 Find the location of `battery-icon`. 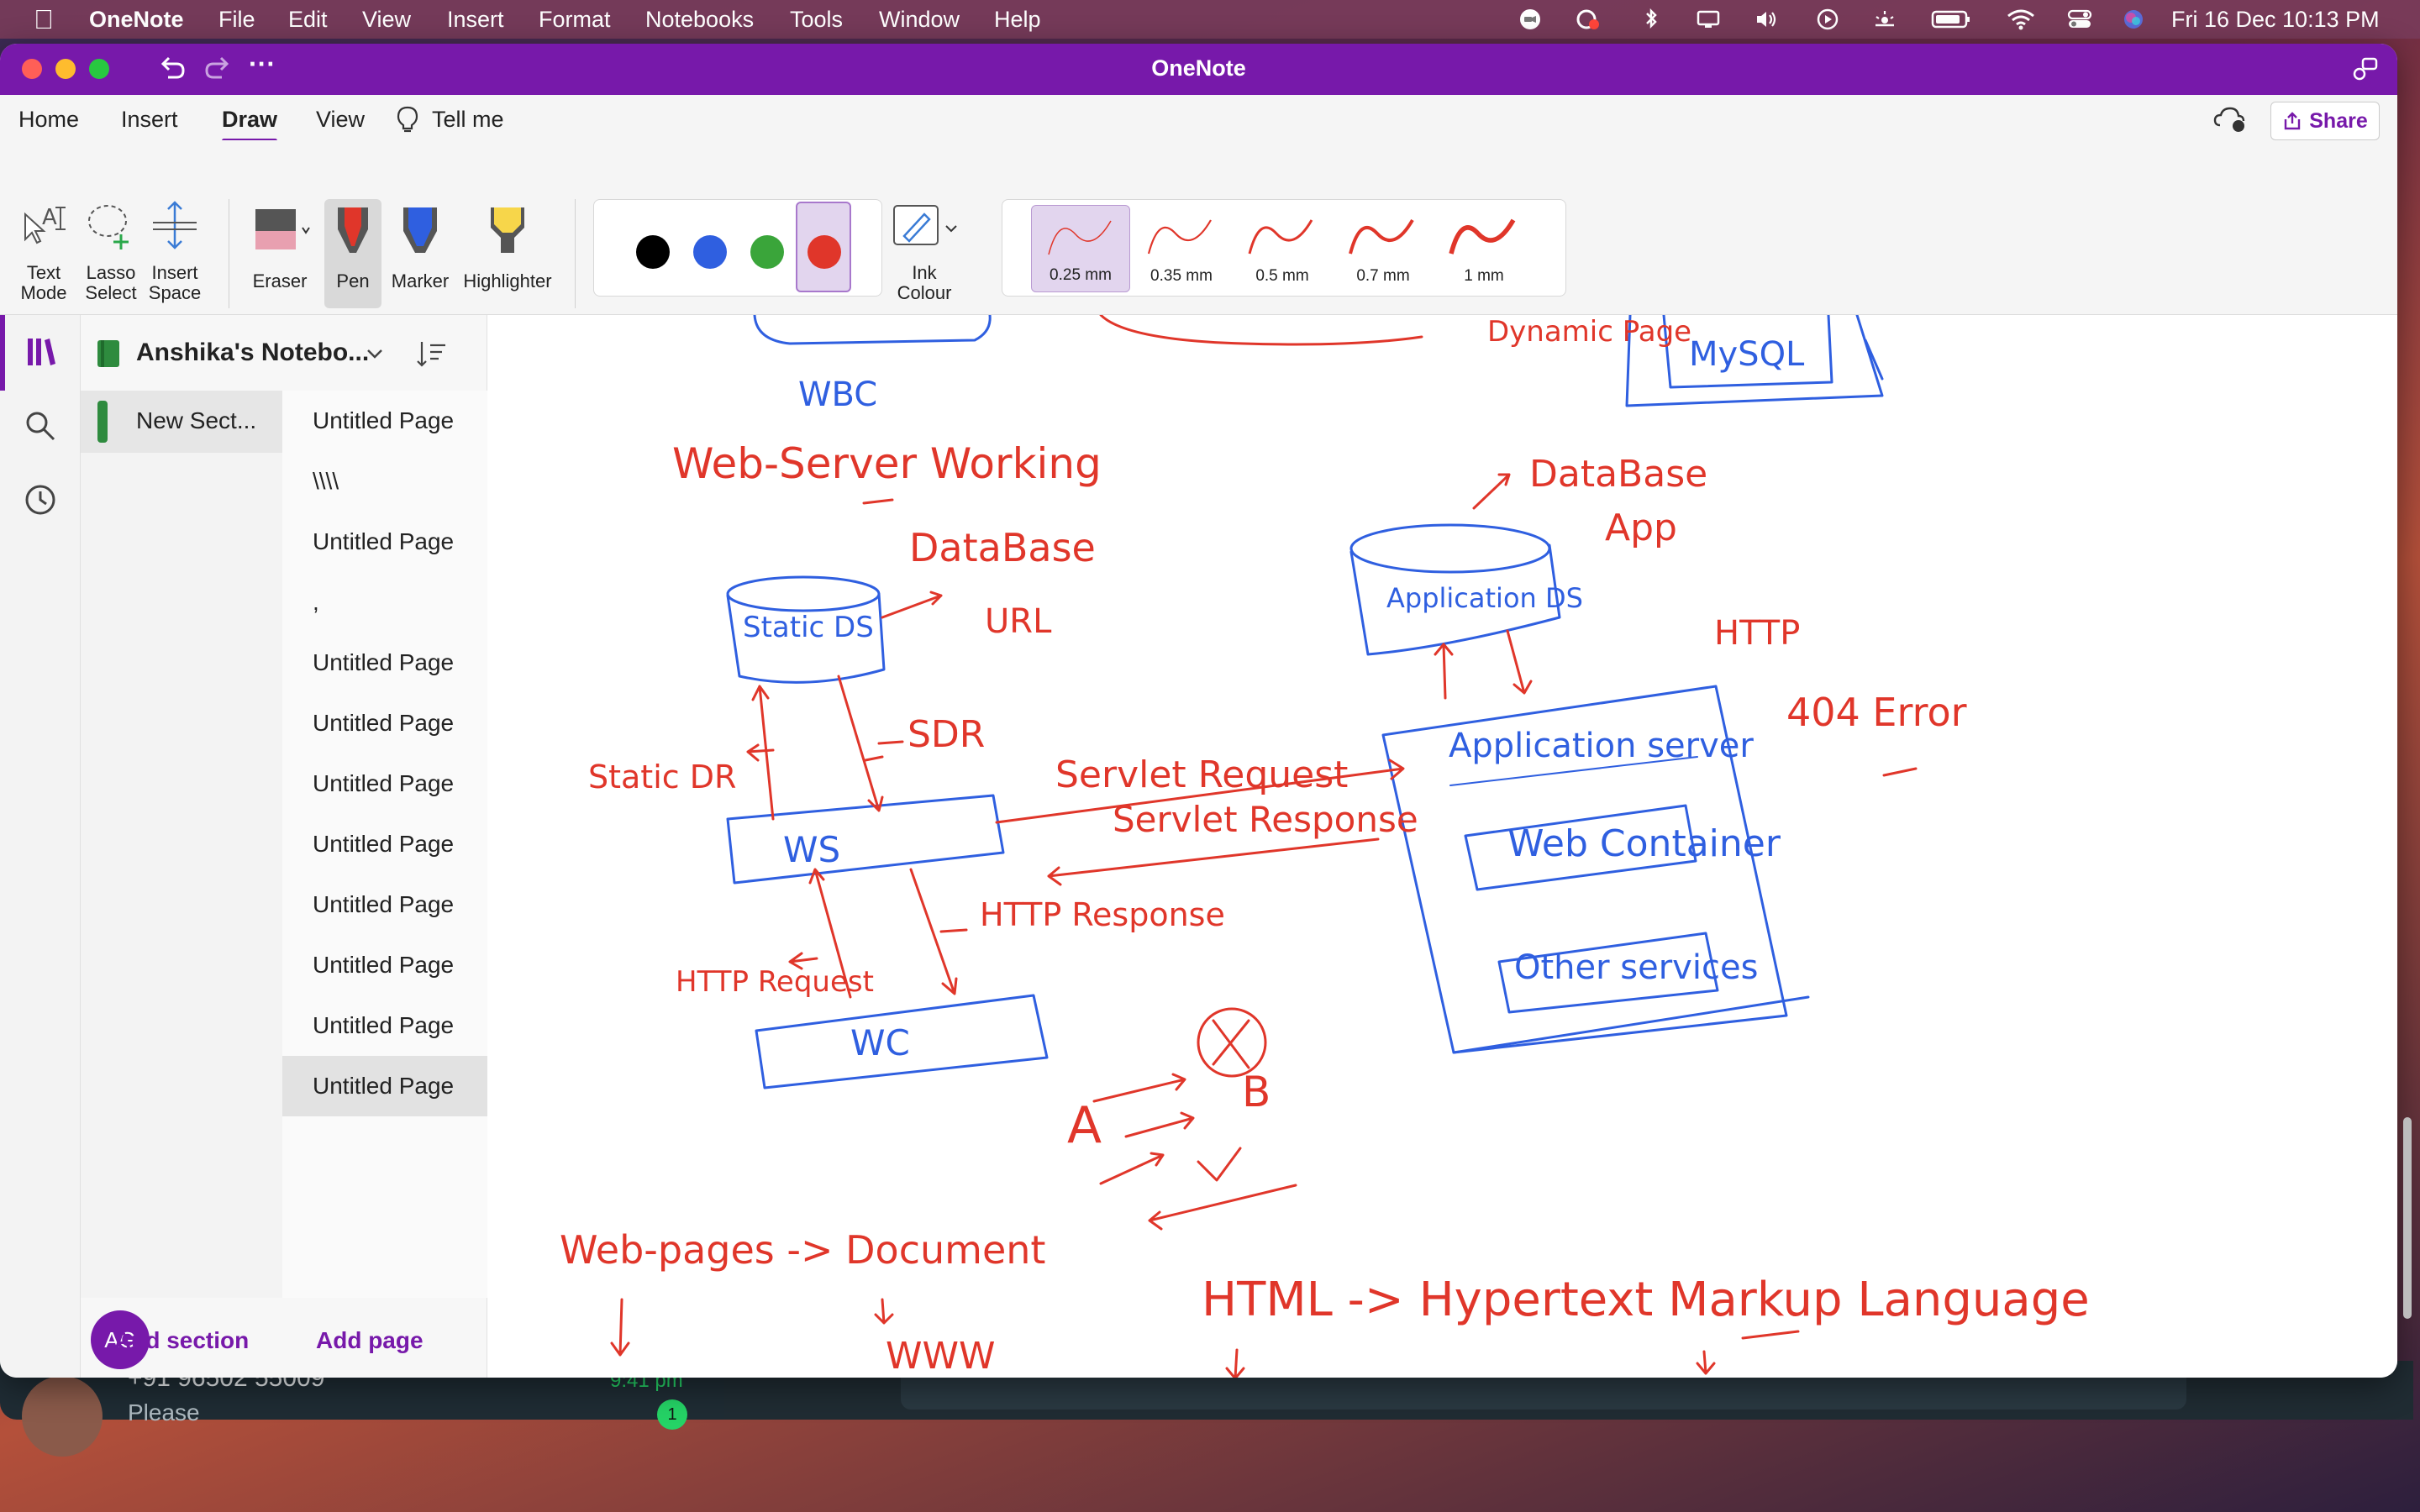

battery-icon is located at coordinates (1951, 19).